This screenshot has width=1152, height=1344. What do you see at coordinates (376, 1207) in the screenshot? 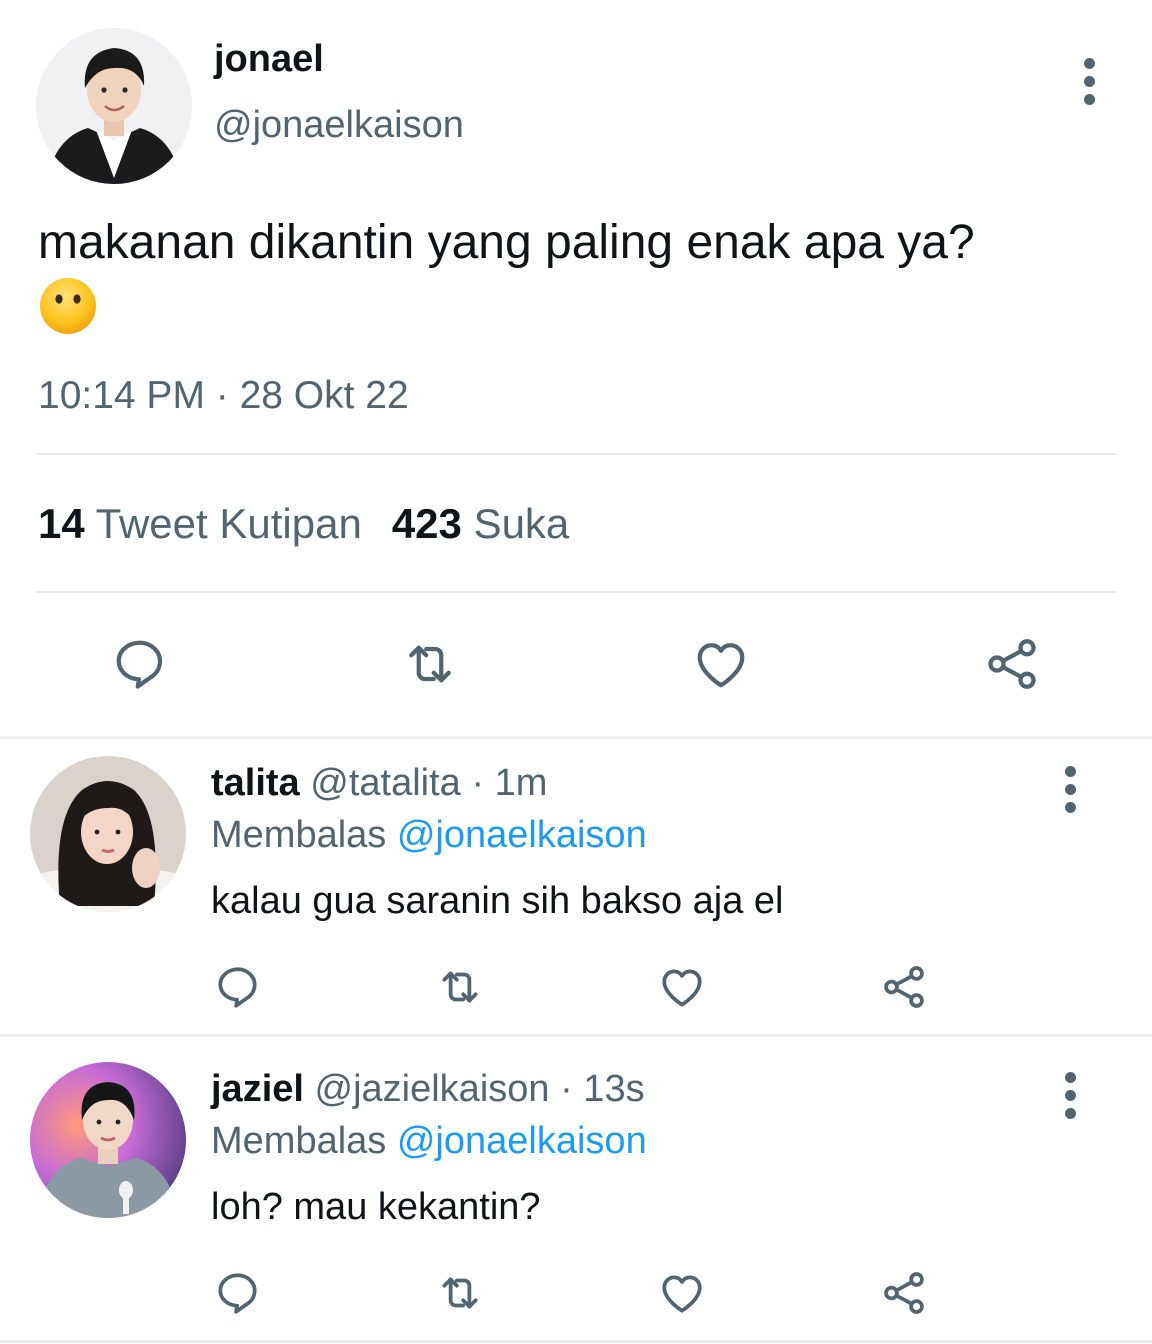
I see `reply-text: loh? mau kekantin?` at bounding box center [376, 1207].